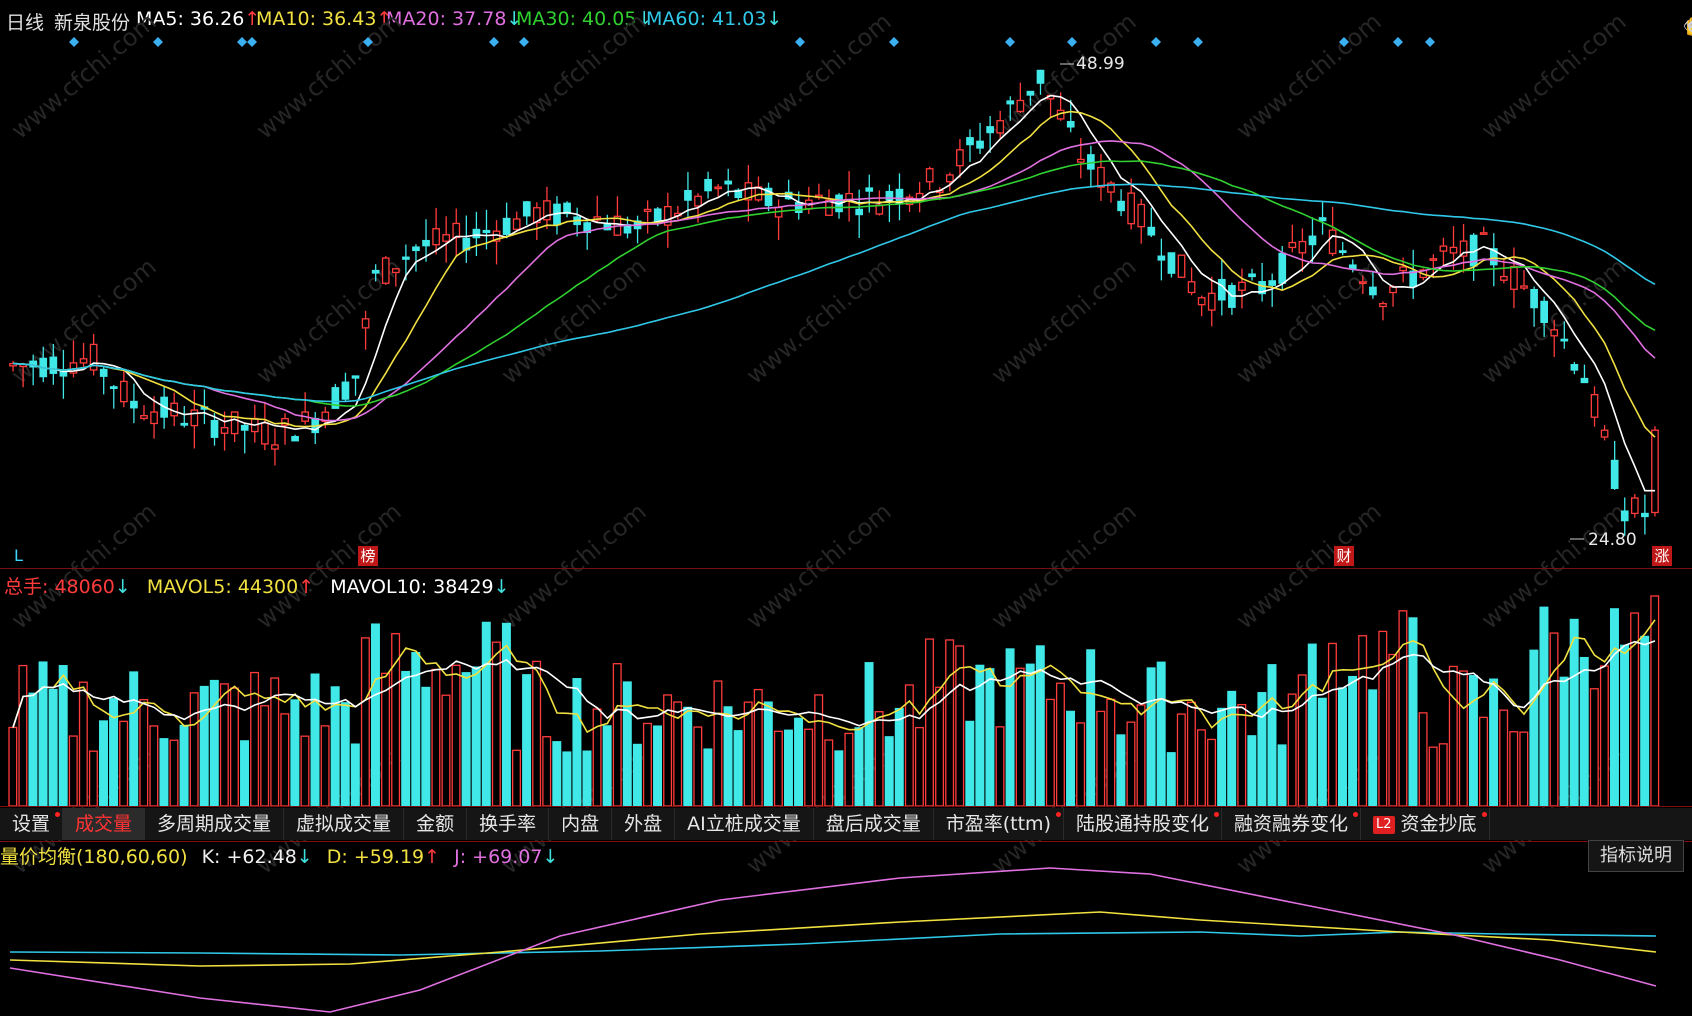  I want to click on tab-8: AI立桩成交量, so click(744, 824).